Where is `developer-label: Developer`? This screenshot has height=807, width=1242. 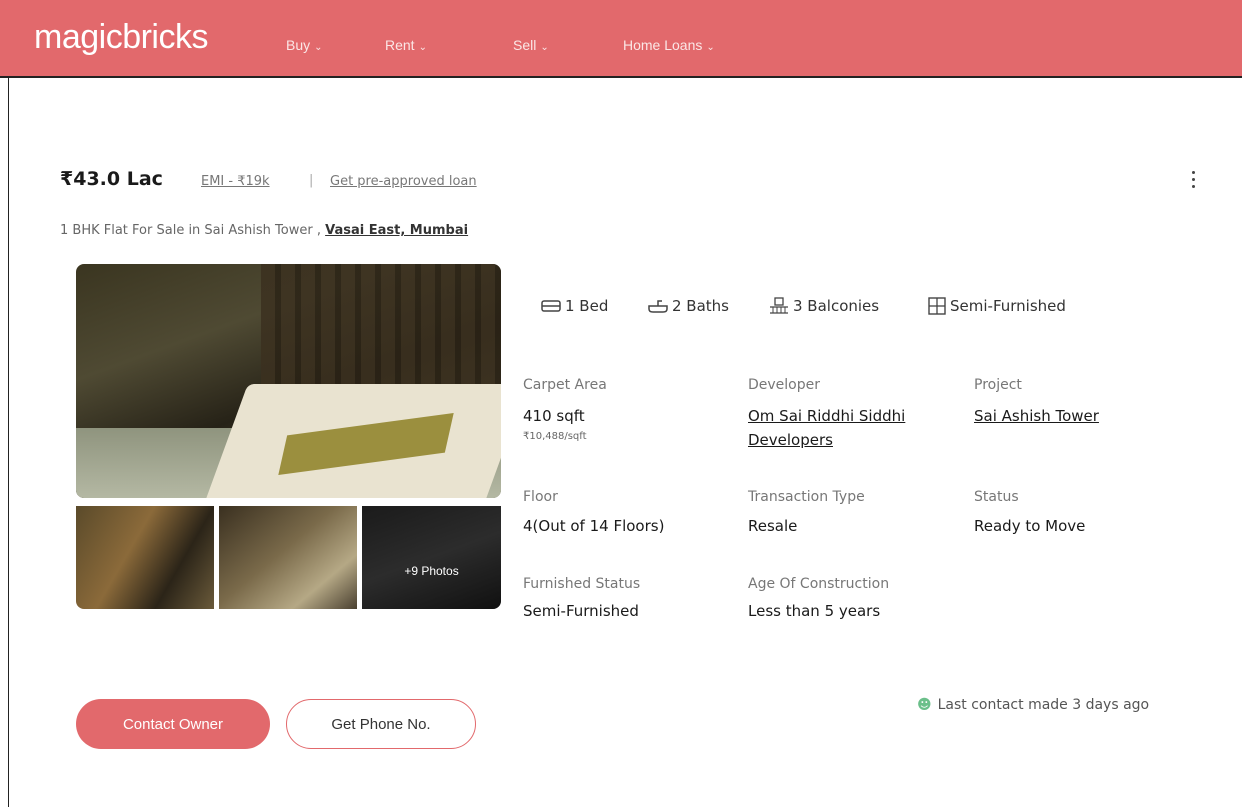 developer-label: Developer is located at coordinates (784, 385).